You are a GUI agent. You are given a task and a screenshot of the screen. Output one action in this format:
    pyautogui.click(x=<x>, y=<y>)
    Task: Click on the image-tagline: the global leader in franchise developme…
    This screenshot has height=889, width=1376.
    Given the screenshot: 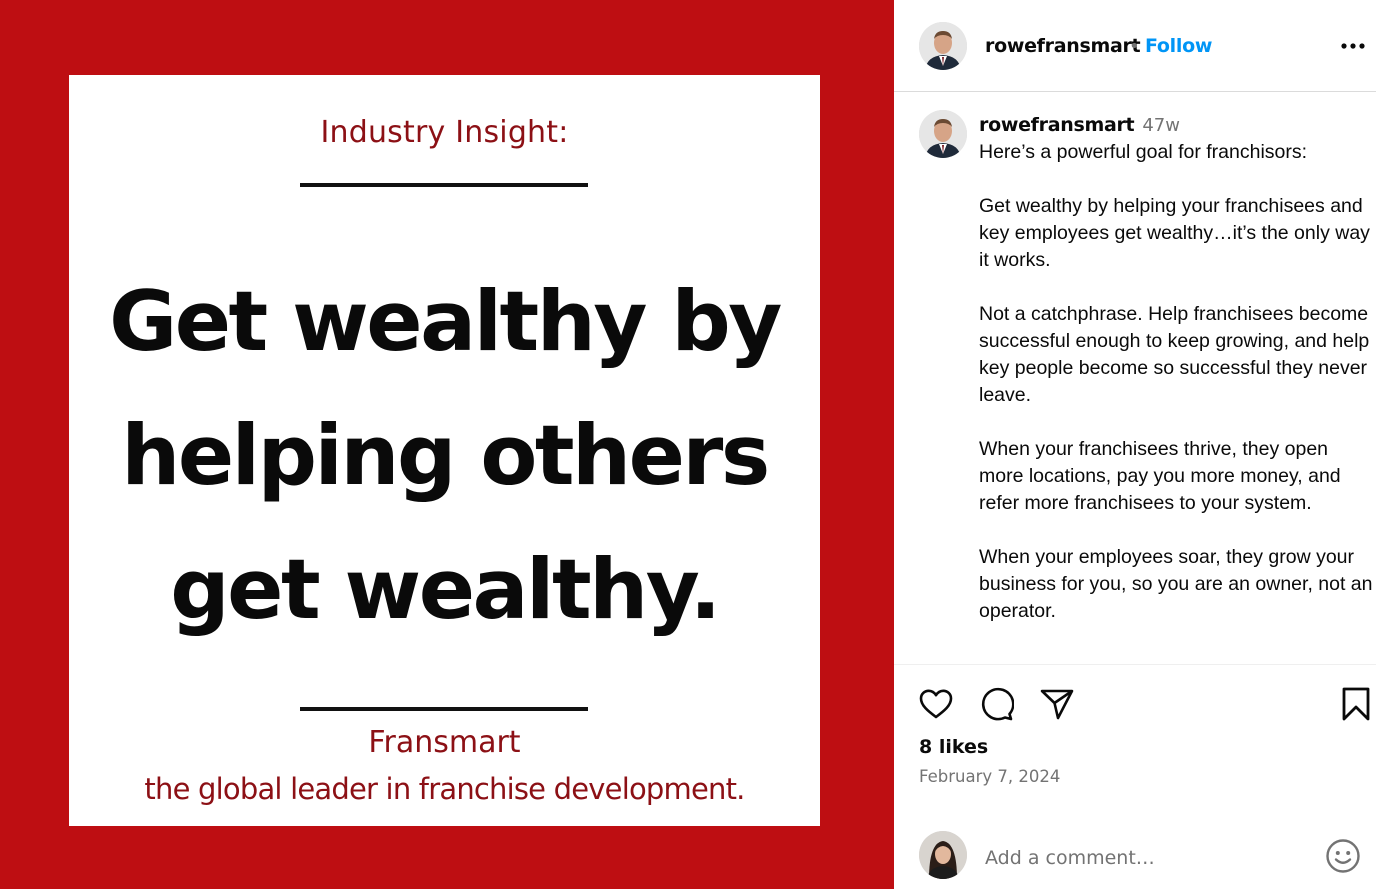 What is the action you would take?
    pyautogui.click(x=444, y=789)
    